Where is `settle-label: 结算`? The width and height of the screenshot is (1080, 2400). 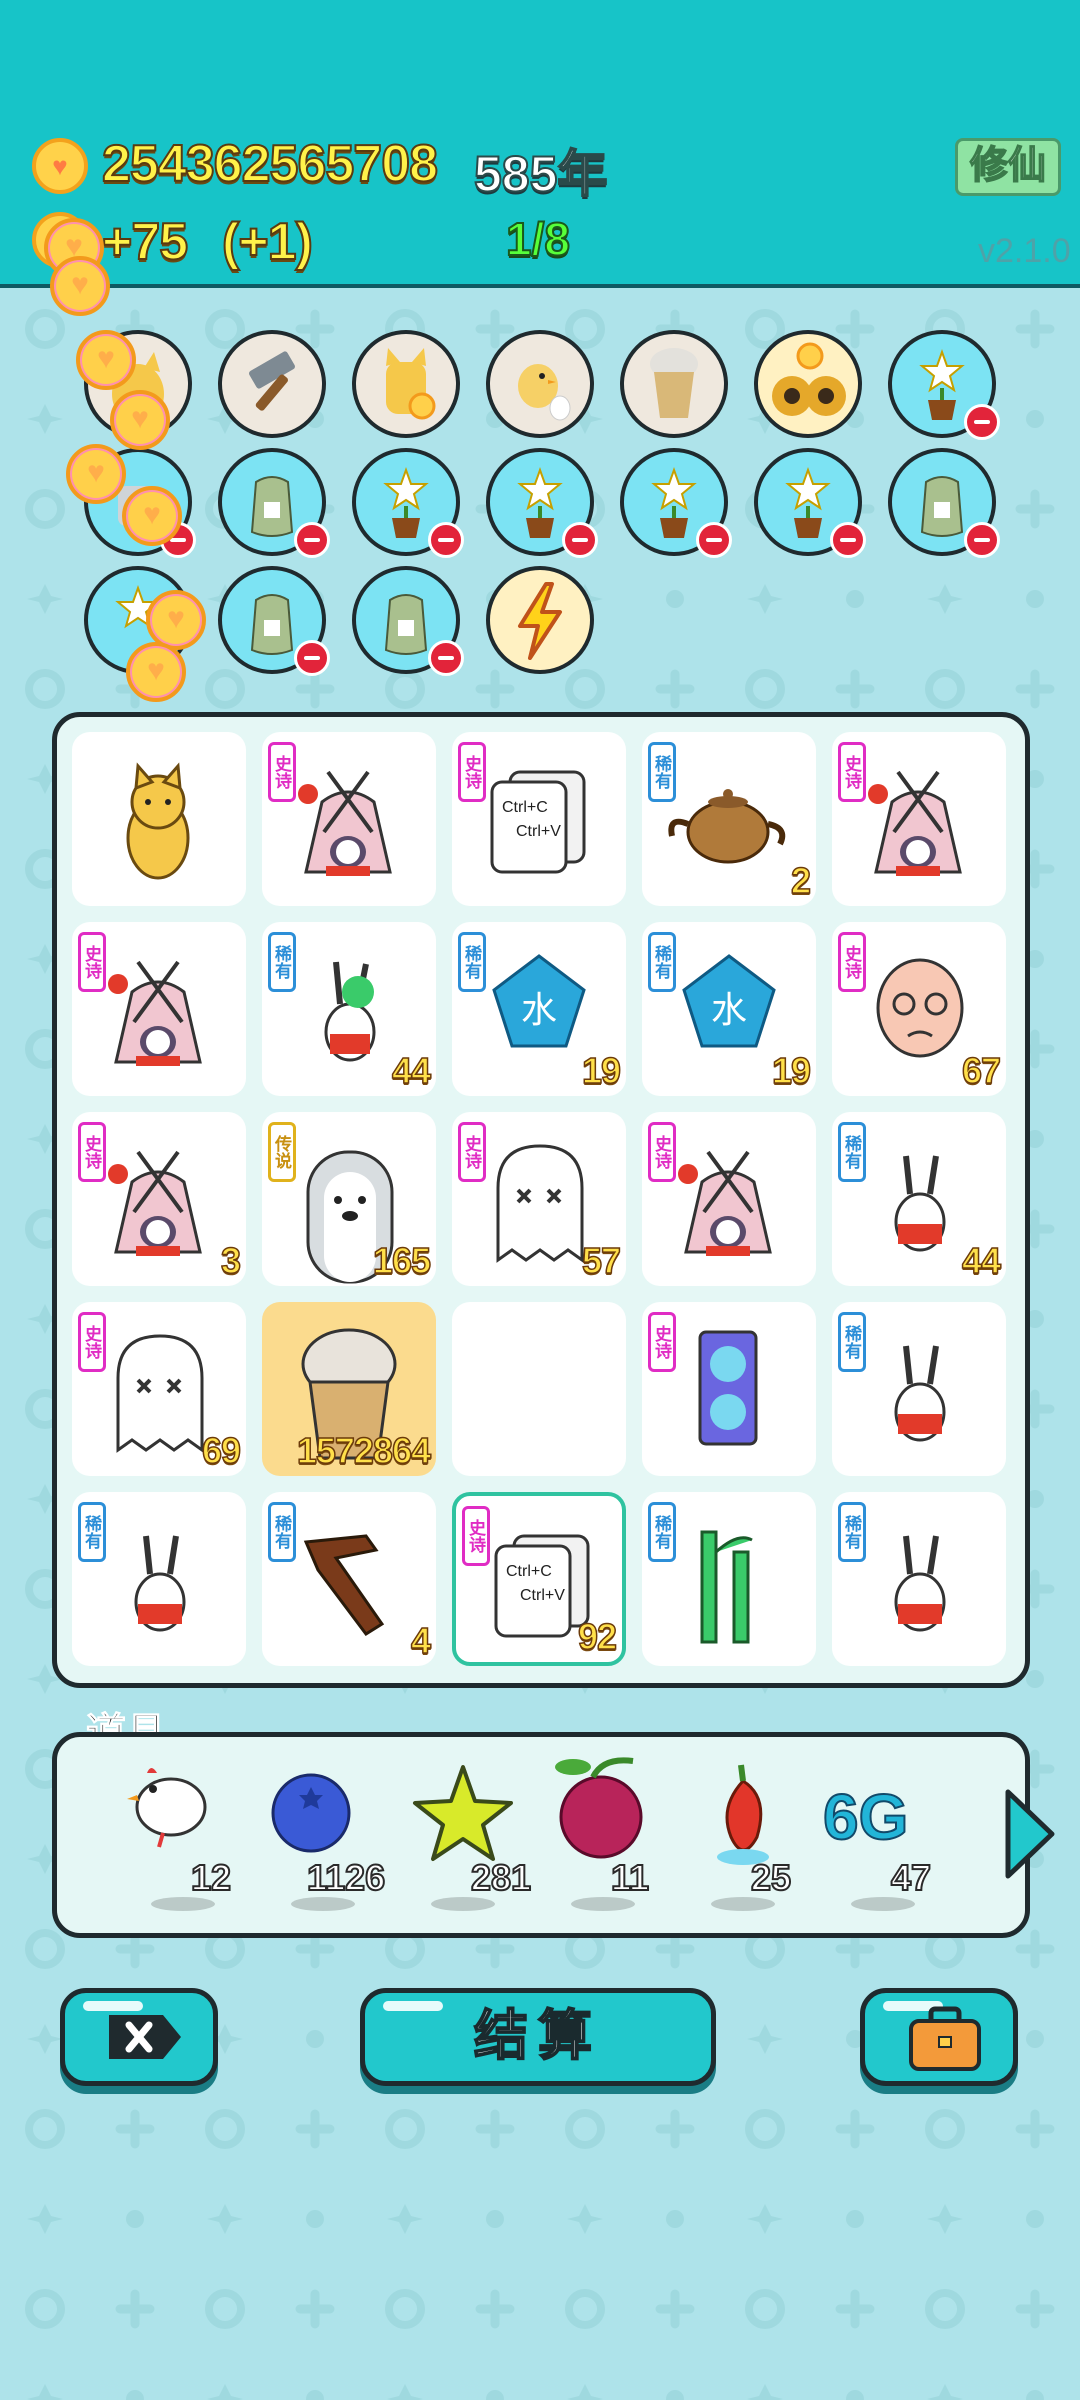 settle-label: 结算 is located at coordinates (537, 2036).